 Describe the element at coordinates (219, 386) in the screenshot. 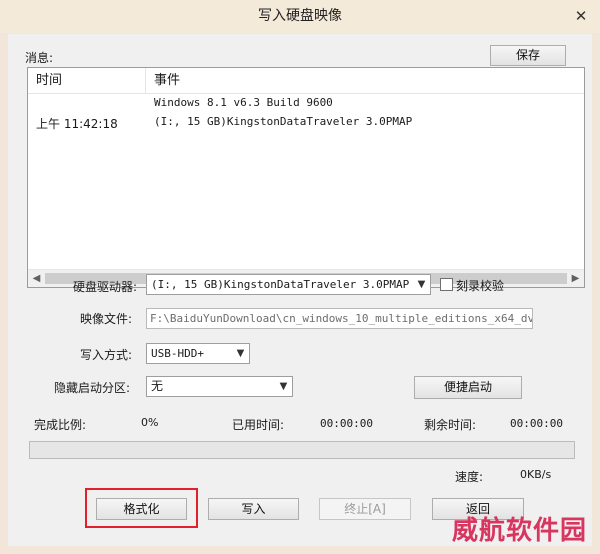

I see `hidden-partition-select: 无 ▼` at that location.